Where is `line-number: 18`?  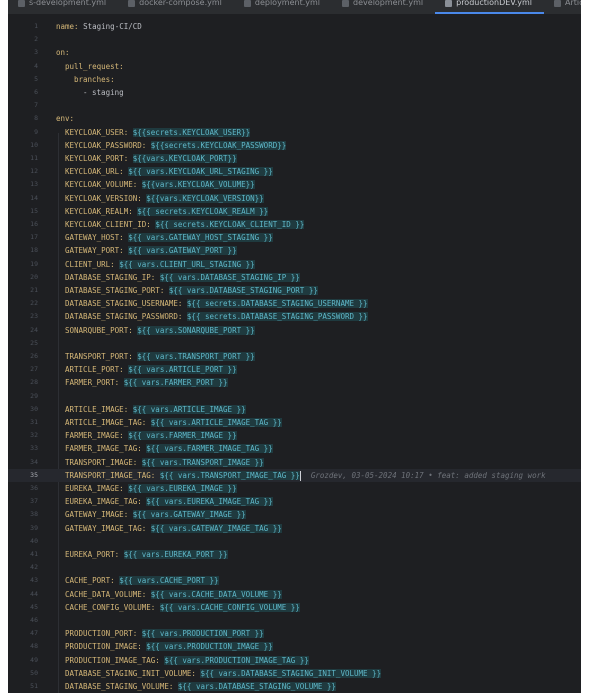 line-number: 18 is located at coordinates (23, 250).